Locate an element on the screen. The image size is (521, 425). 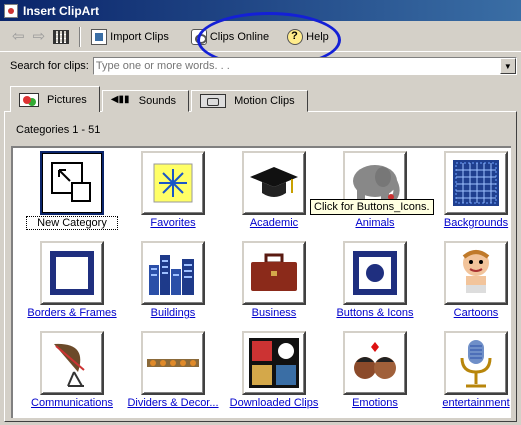
category-buildings: Buildings is located at coordinates (173, 280).